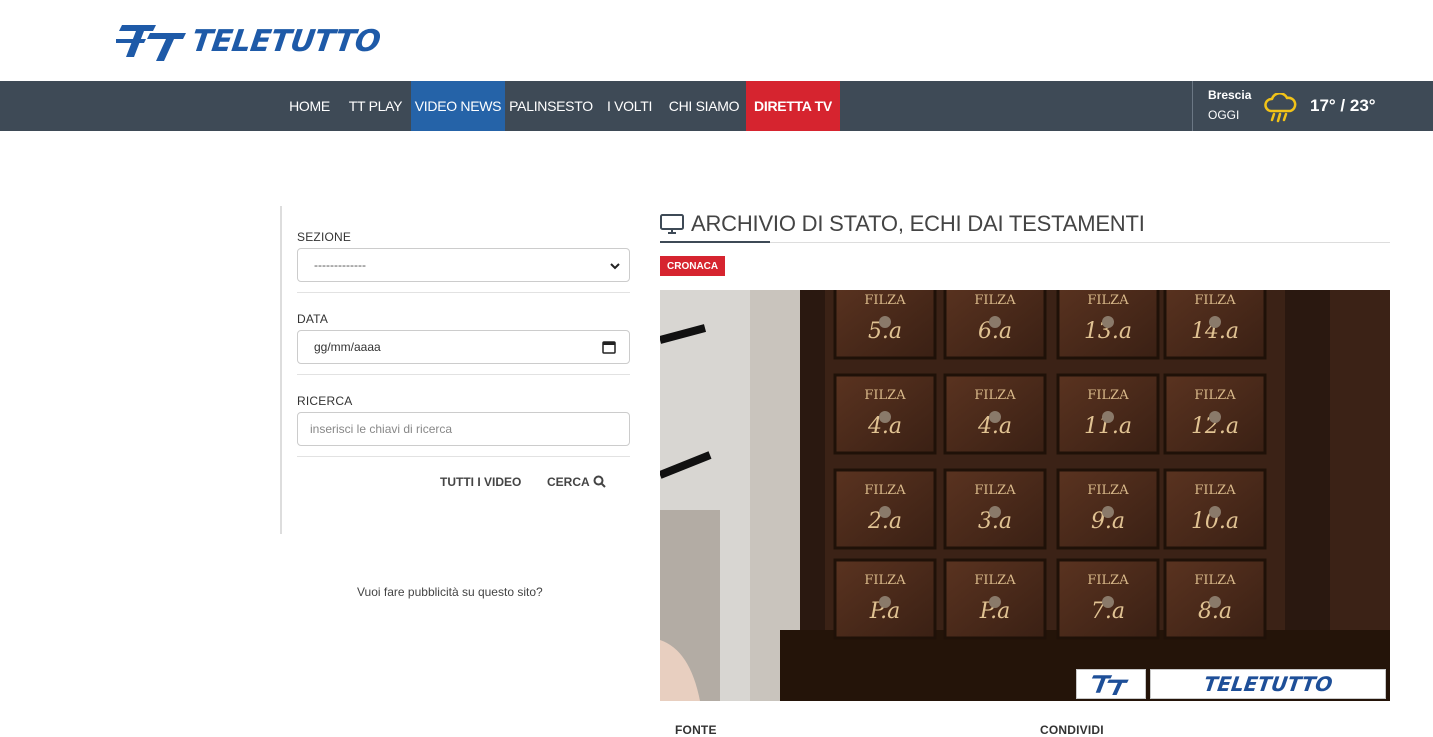 Image resolution: width=1433 pixels, height=737 pixels. Describe the element at coordinates (1224, 115) in the screenshot. I see `weather-day: OGGI` at that location.